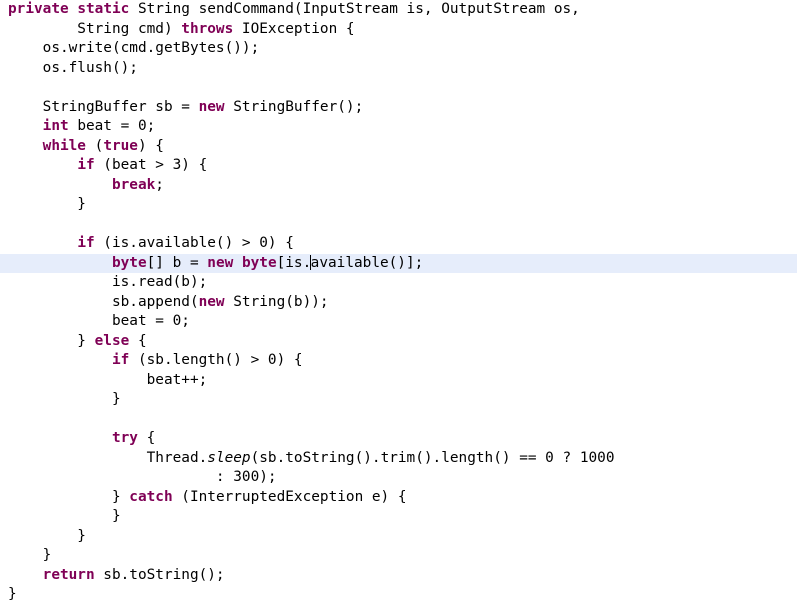  What do you see at coordinates (120, 145) in the screenshot?
I see `keyword-token: true` at bounding box center [120, 145].